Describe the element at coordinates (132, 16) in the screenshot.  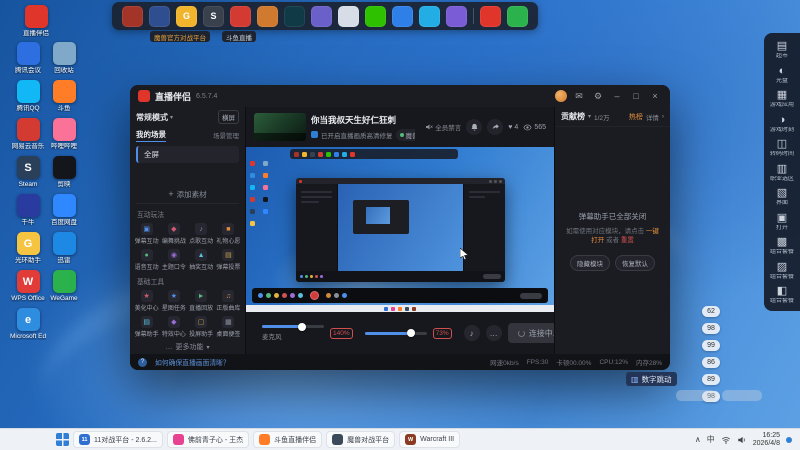
I see `dock-icon-war3` at that location.